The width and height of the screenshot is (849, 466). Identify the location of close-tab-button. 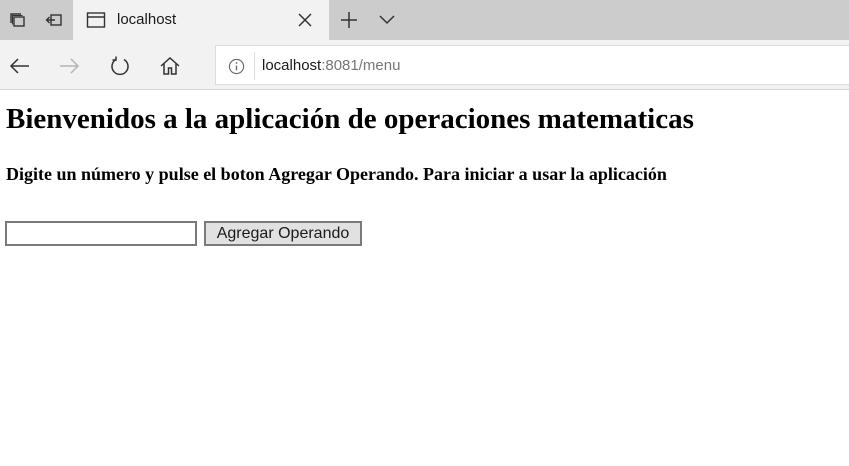
(305, 20).